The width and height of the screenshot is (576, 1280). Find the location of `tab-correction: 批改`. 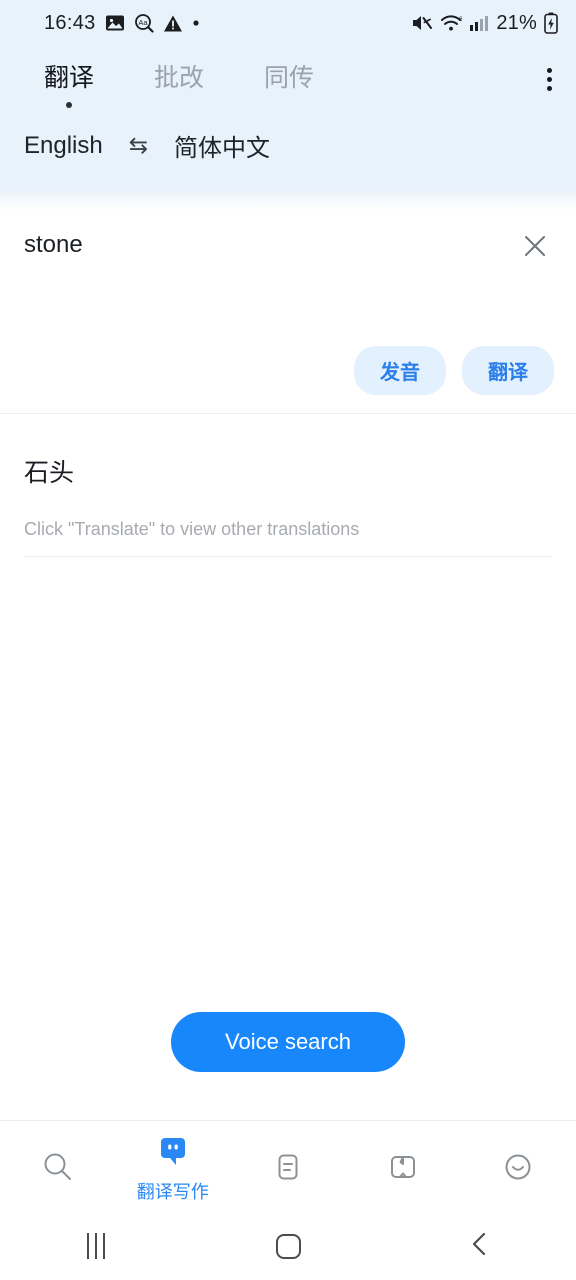

tab-correction: 批改 is located at coordinates (179, 85).